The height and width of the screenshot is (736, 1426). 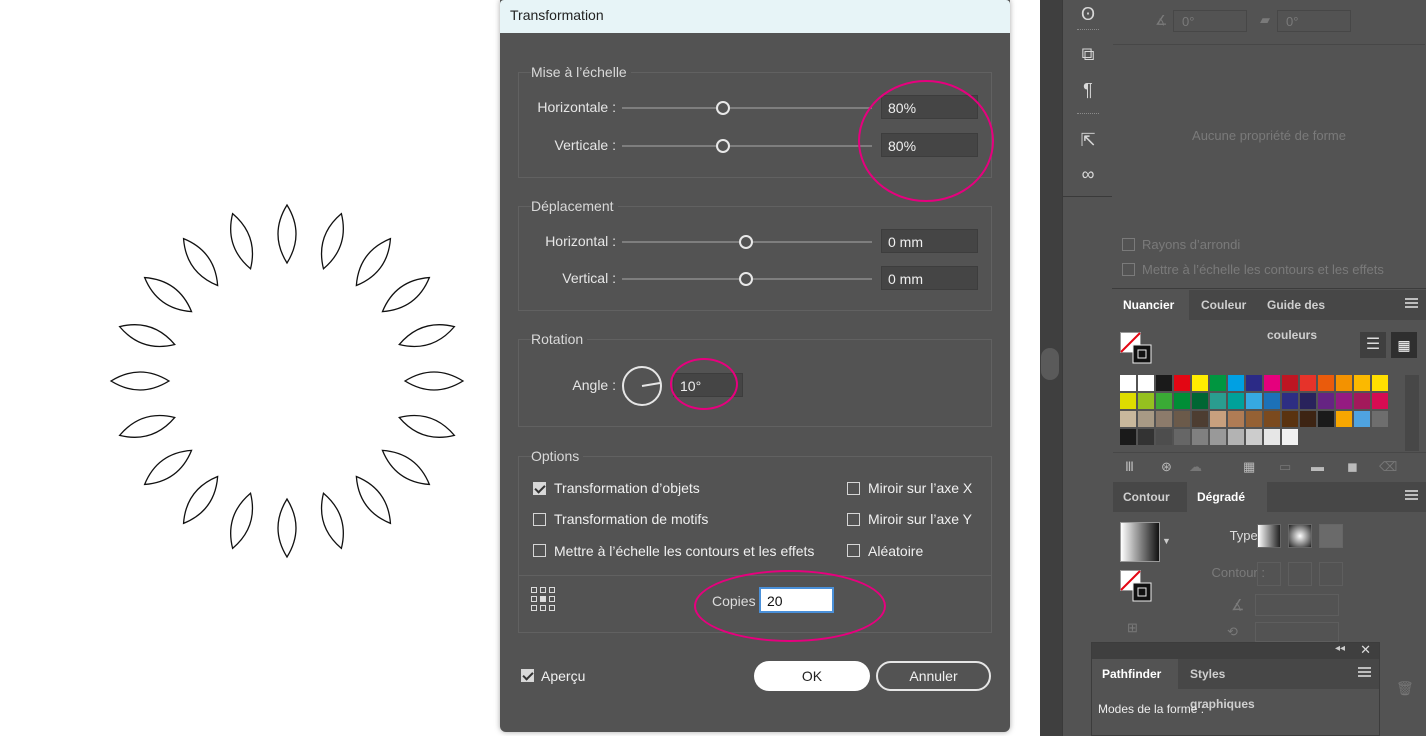 What do you see at coordinates (929, 278) in the screenshot?
I see `move-vertical-input: 0 mm` at bounding box center [929, 278].